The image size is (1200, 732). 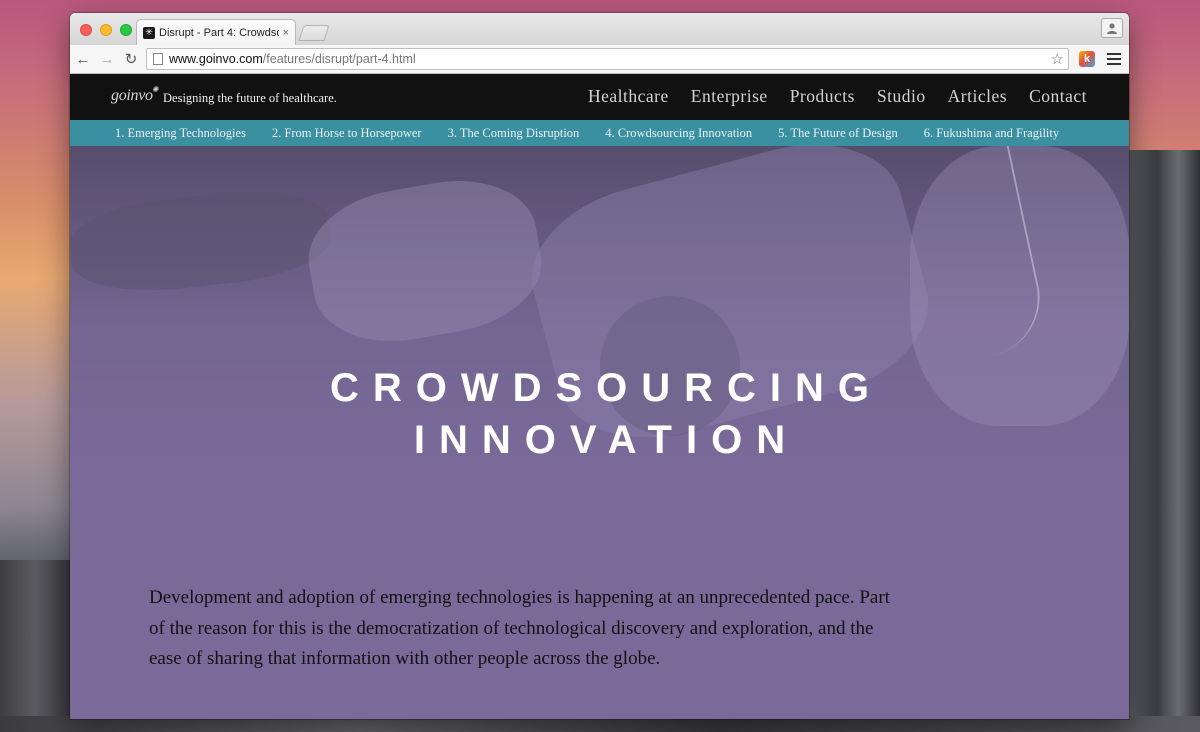 I want to click on back-arrow-icon: ←, so click(x=83, y=59).